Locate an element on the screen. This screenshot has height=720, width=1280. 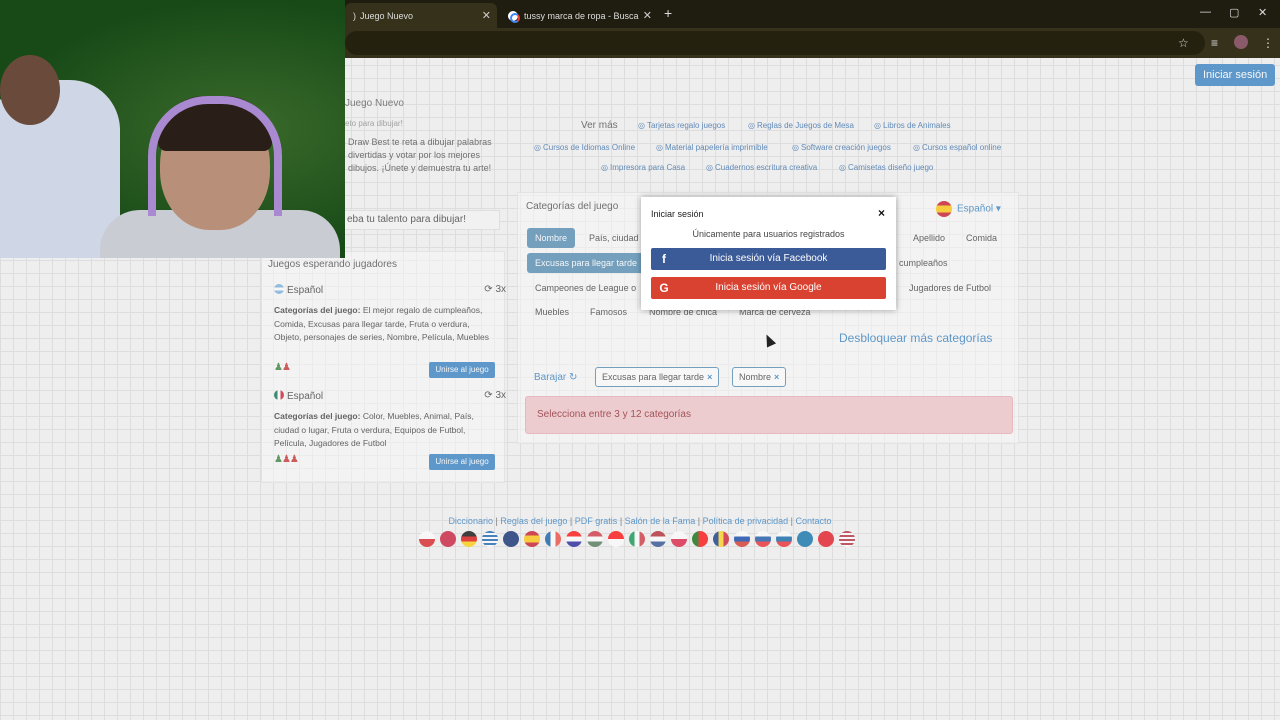
google-icon: G is located at coordinates (664, 288).